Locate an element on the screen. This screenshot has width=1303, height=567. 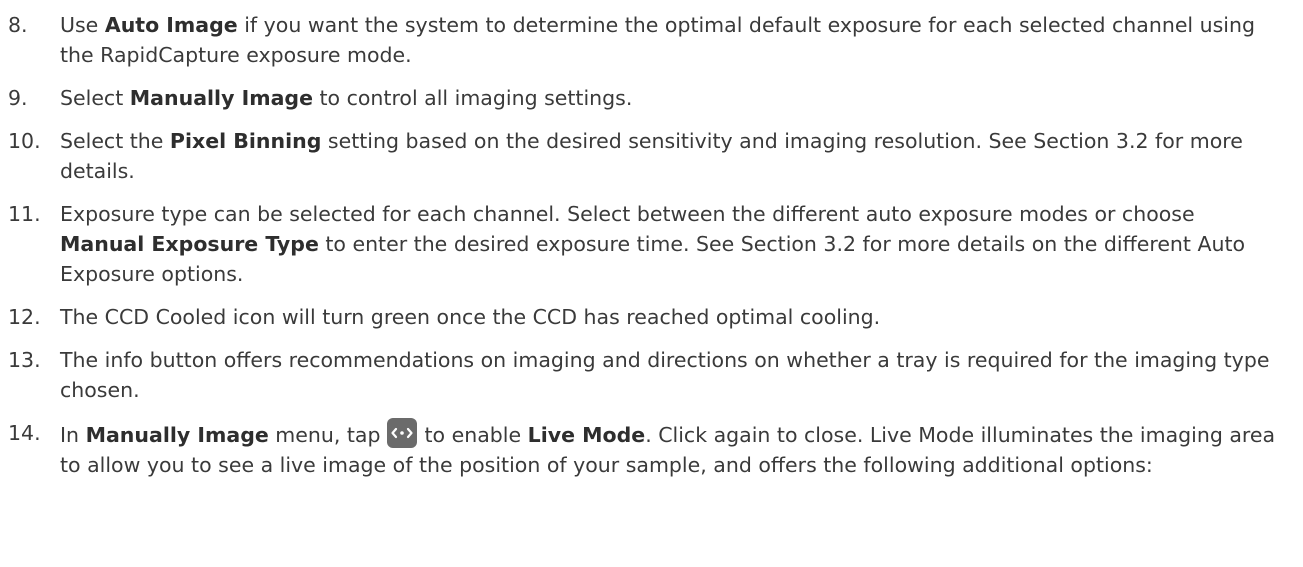
step-number: 10. is located at coordinates (24, 141).